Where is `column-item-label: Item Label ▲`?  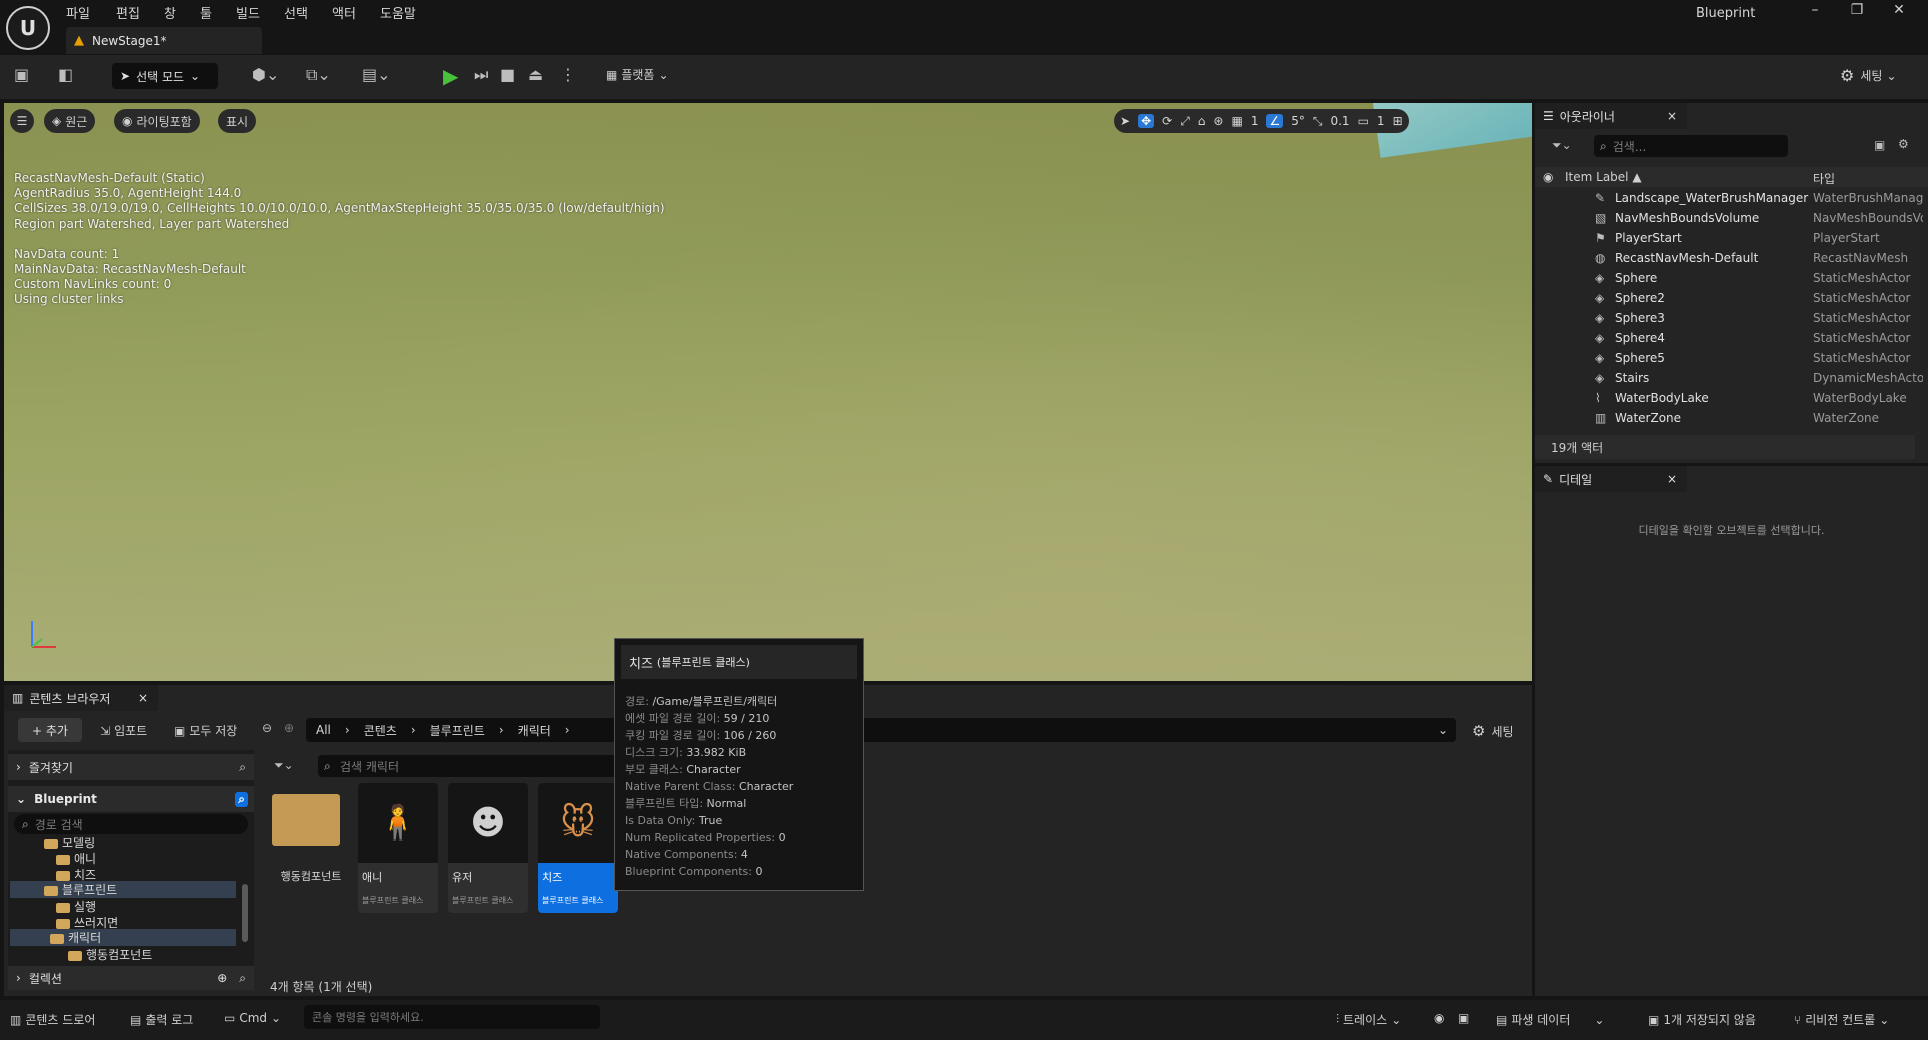
column-item-label: Item Label ▲ is located at coordinates (1603, 177).